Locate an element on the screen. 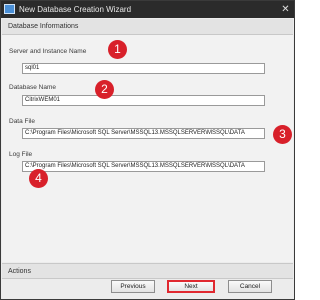  database-name-input: CitrixWEM01 is located at coordinates (143, 100).